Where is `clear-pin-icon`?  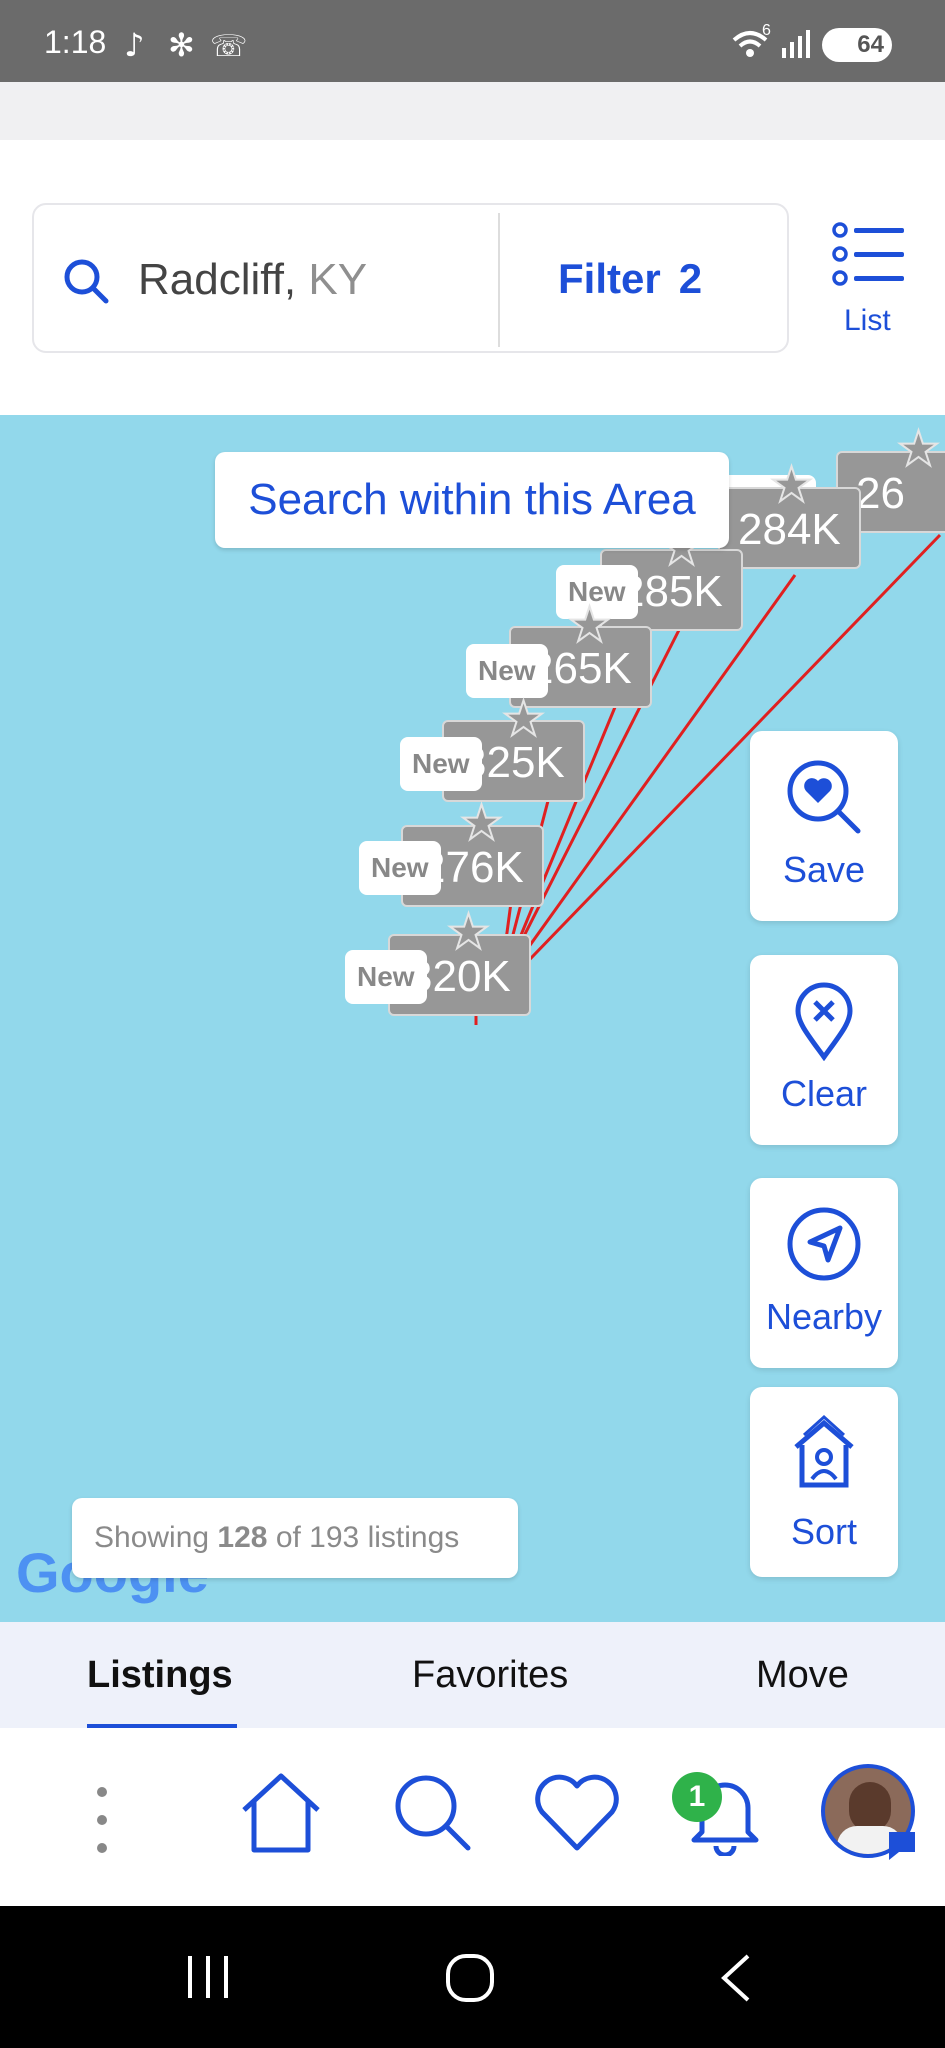 clear-pin-icon is located at coordinates (824, 1021).